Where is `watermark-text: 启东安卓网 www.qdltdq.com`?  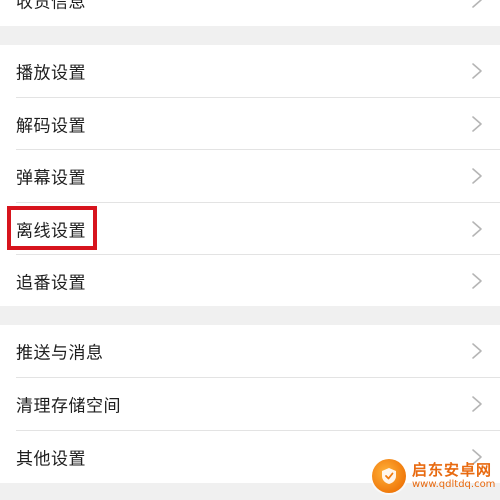
watermark-text: 启东安卓网 www.qdltdq.com is located at coordinates (453, 476).